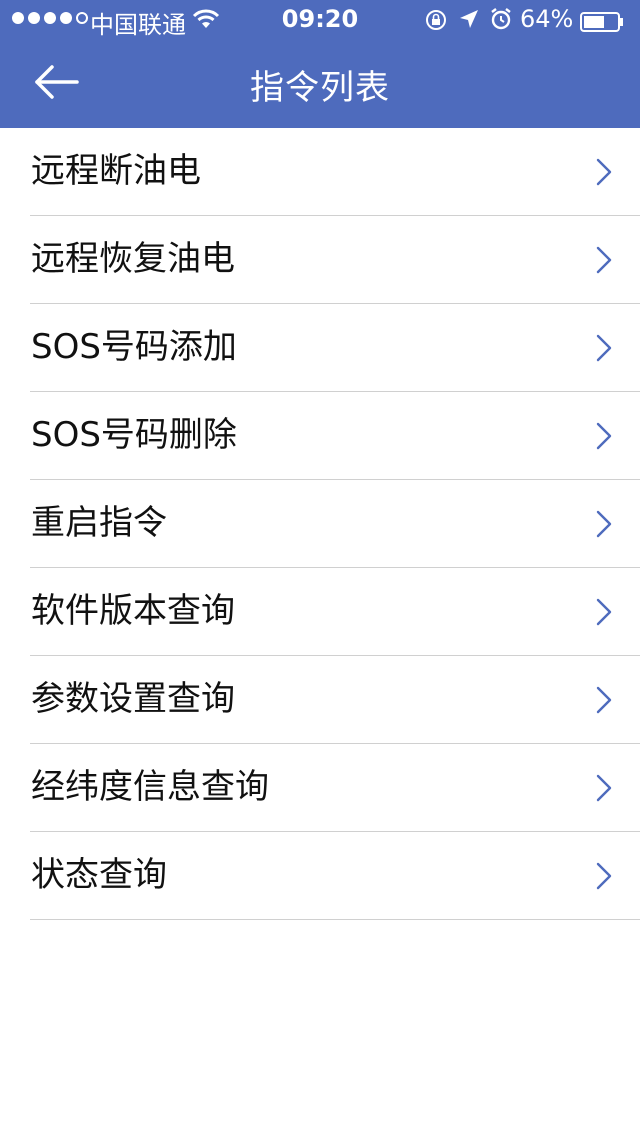  Describe the element at coordinates (320, 260) in the screenshot. I see `command-list-item: 远程恢复油电` at that location.